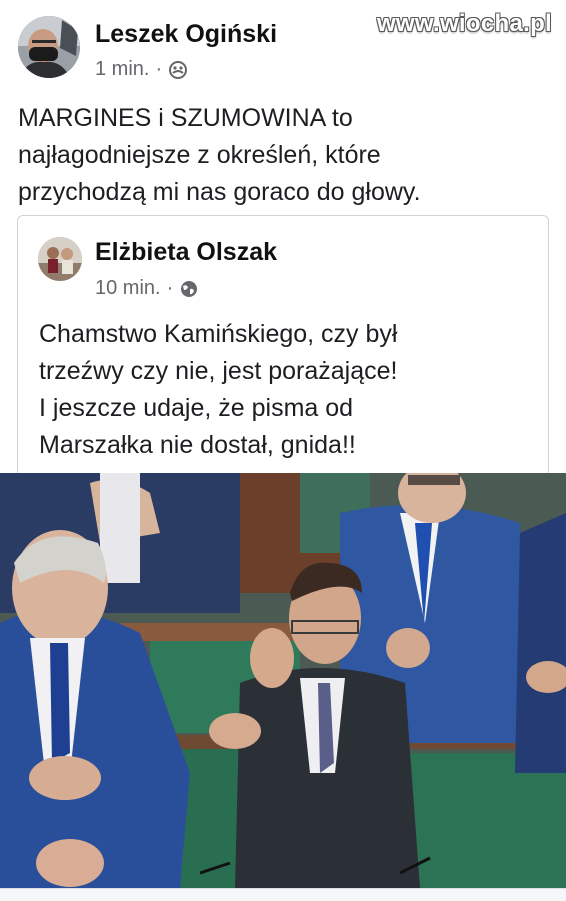 The image size is (566, 901). I want to click on site-watermark: www.wiocha.pl, so click(464, 23).